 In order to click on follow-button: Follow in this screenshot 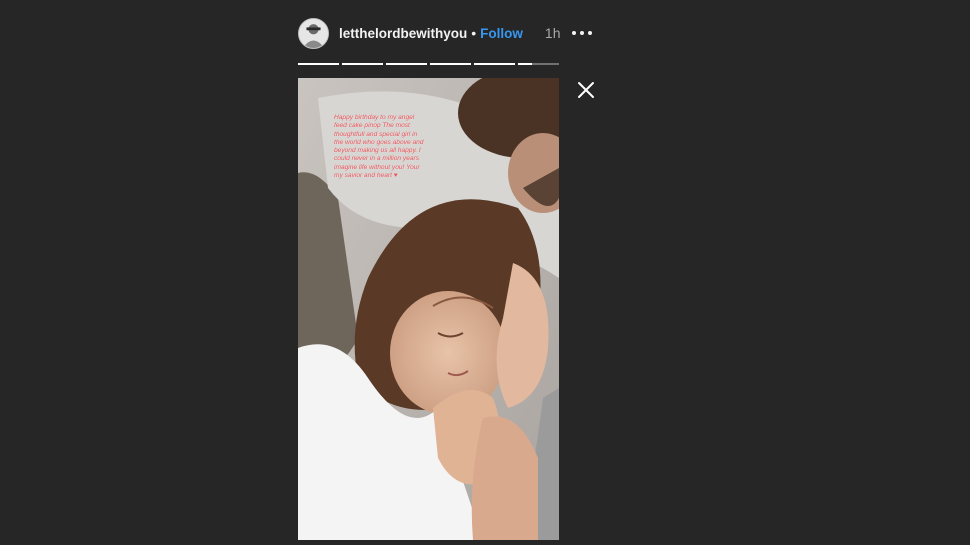, I will do `click(501, 33)`.